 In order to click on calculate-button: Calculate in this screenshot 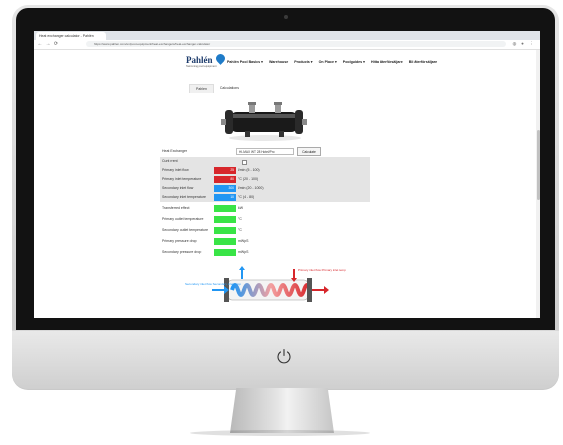, I will do `click(309, 151)`.